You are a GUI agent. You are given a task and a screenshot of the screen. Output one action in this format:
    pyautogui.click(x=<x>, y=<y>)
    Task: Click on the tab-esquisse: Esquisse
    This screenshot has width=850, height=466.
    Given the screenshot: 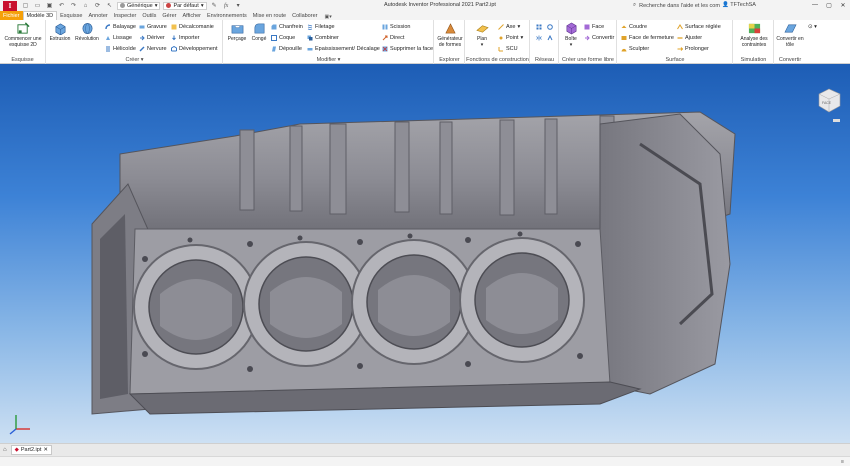 What is the action you would take?
    pyautogui.click(x=71, y=15)
    